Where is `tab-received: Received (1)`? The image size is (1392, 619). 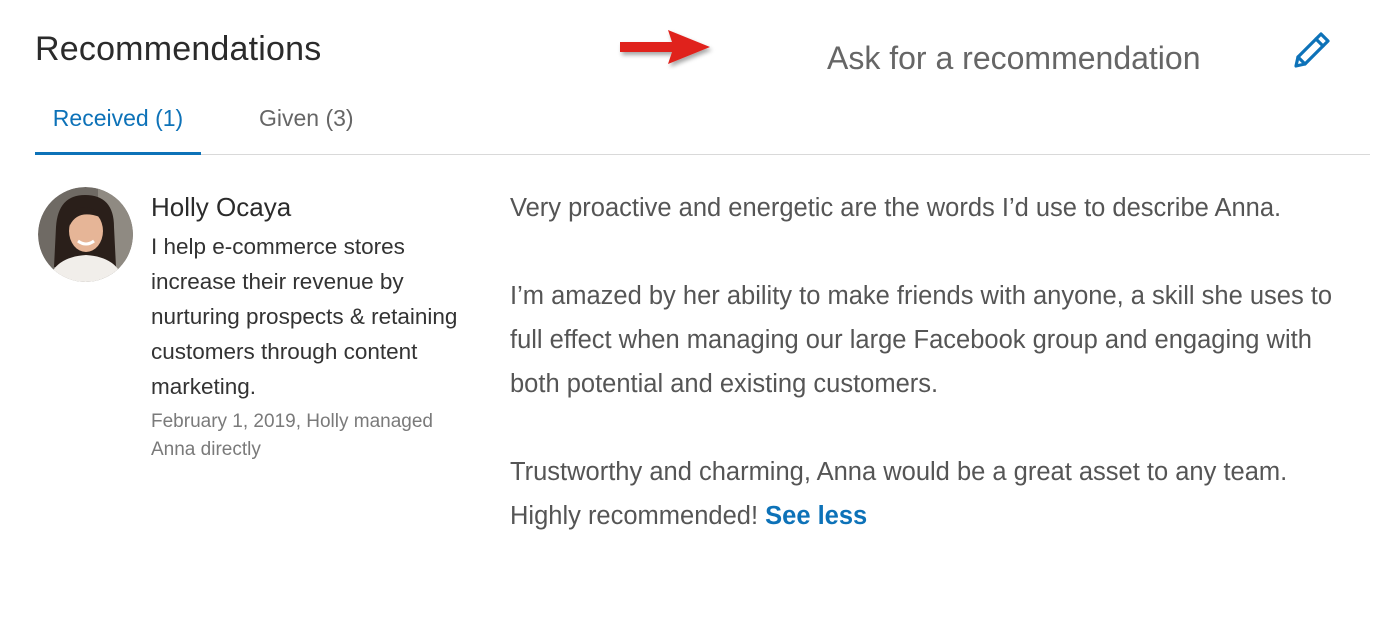
tab-received: Received (1) is located at coordinates (118, 123).